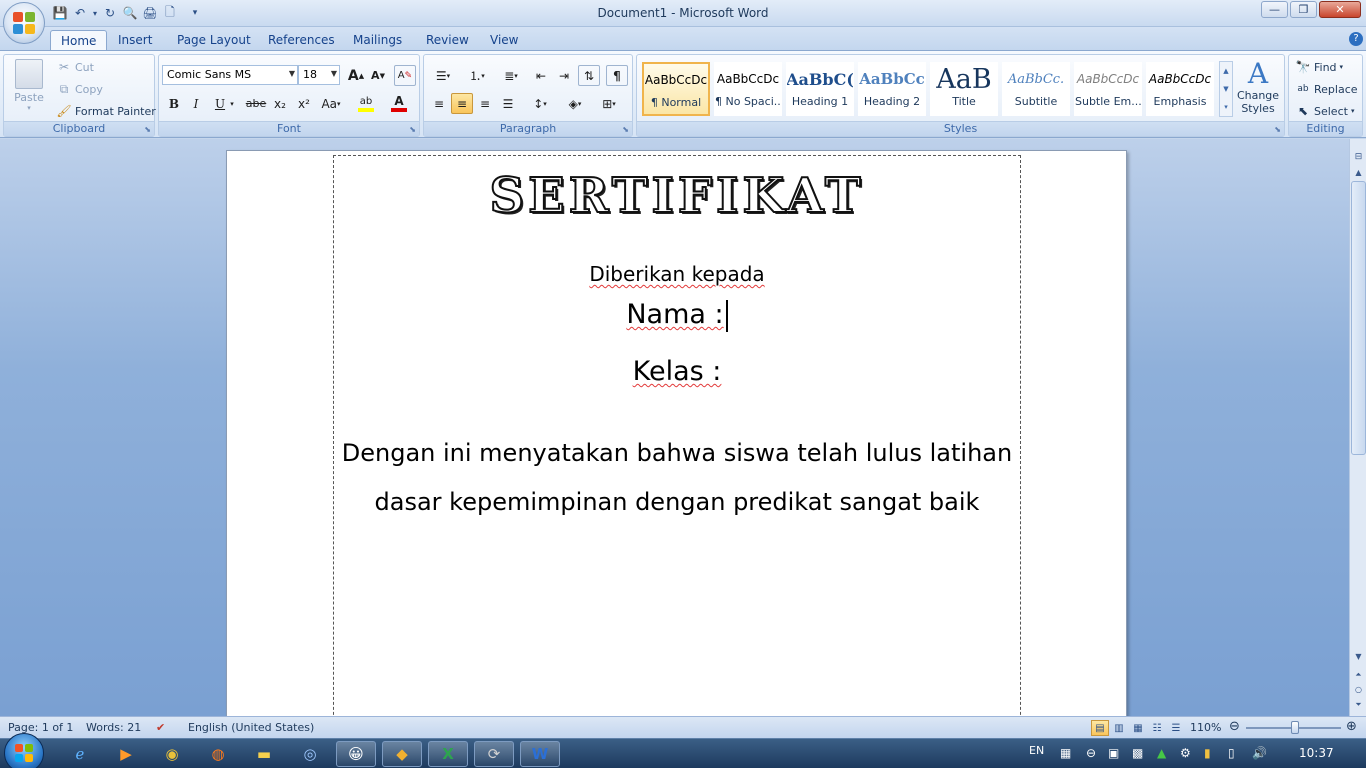 The width and height of the screenshot is (1366, 768). Describe the element at coordinates (1358, 674) in the screenshot. I see `previous-page-icon: ⏶` at that location.